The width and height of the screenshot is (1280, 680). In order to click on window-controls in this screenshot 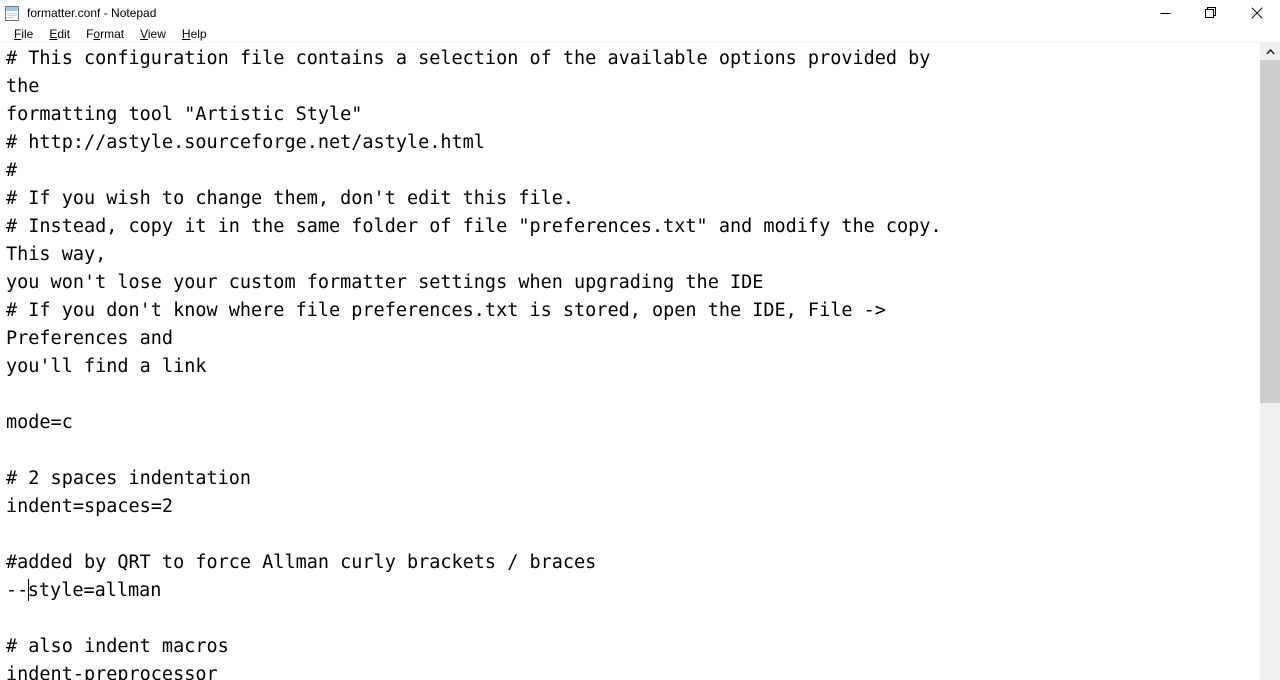, I will do `click(1211, 13)`.